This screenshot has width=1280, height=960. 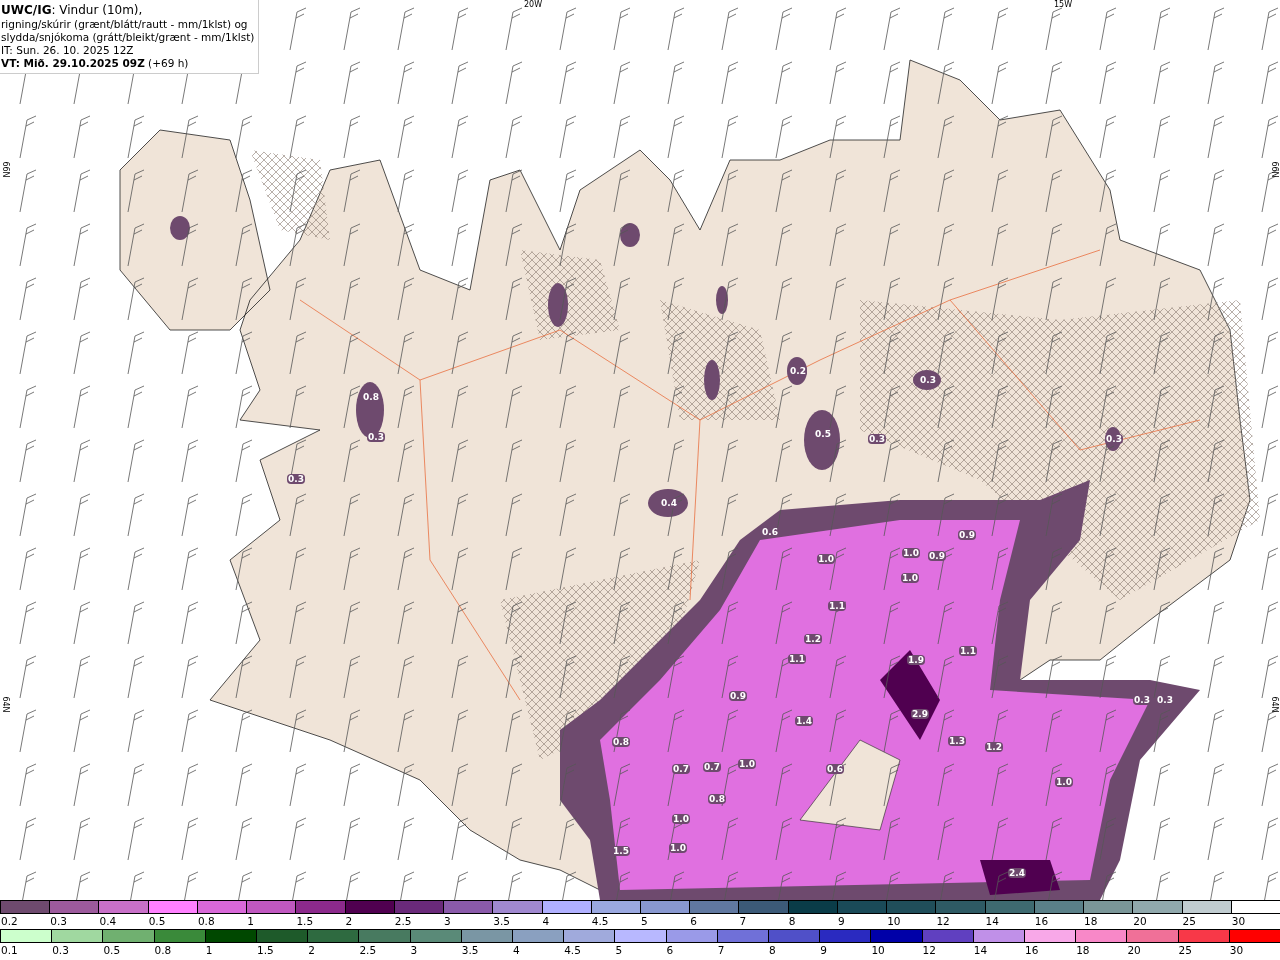 What do you see at coordinates (108, 921) in the screenshot?
I see `legend-label: 0.4` at bounding box center [108, 921].